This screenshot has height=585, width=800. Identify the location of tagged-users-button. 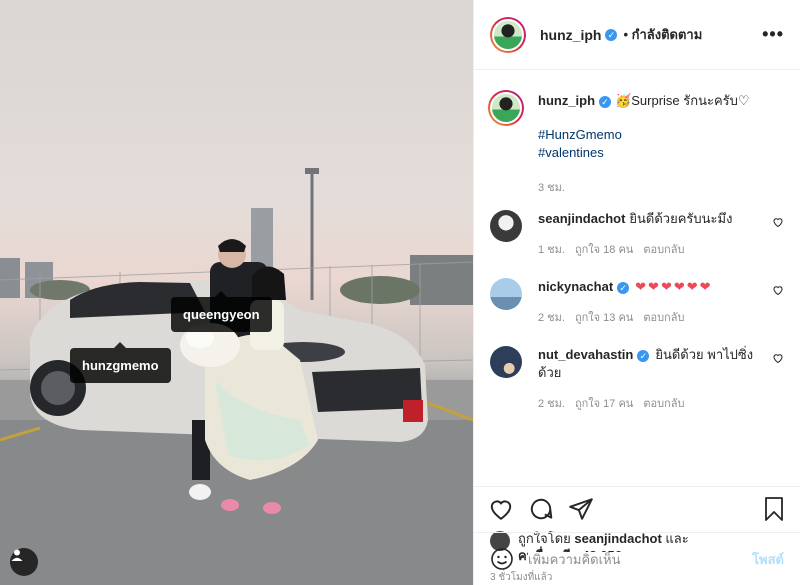
(24, 562).